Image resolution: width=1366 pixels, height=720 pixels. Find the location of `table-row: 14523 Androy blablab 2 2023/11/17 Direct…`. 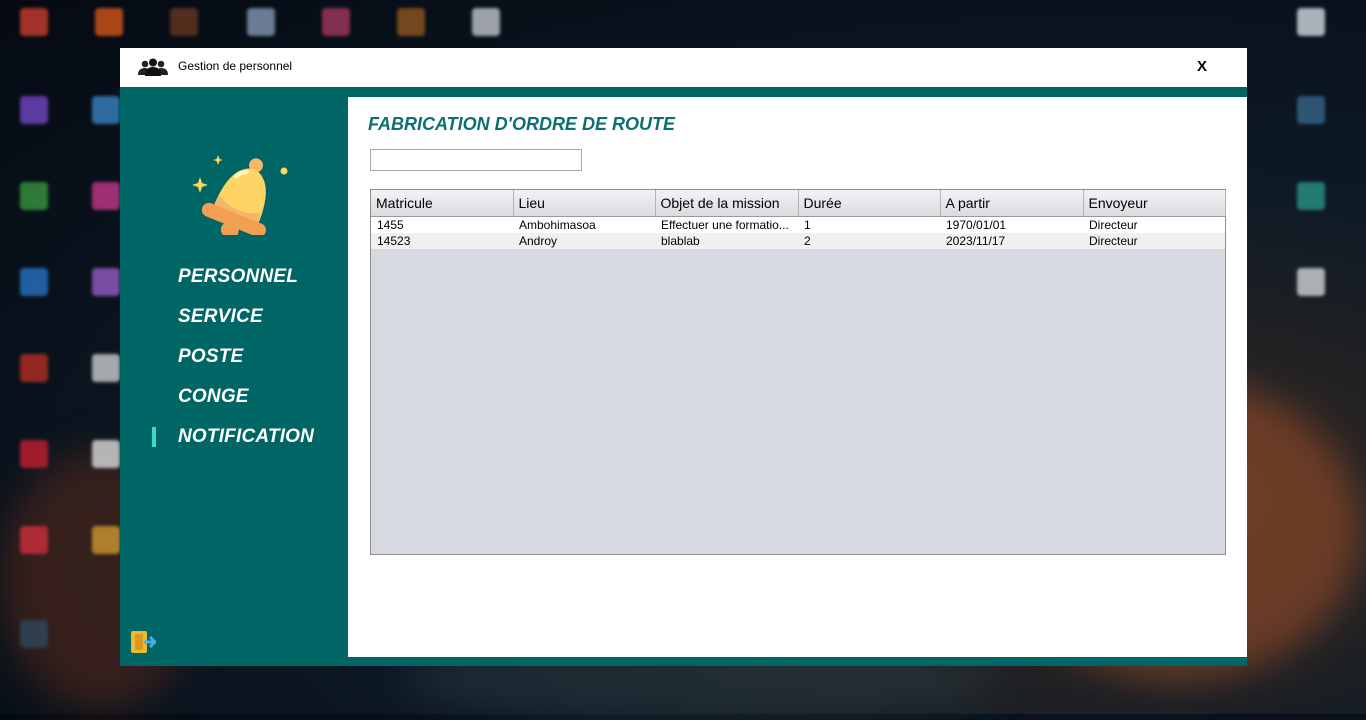

table-row: 14523 Androy blablab 2 2023/11/17 Direct… is located at coordinates (798, 241).